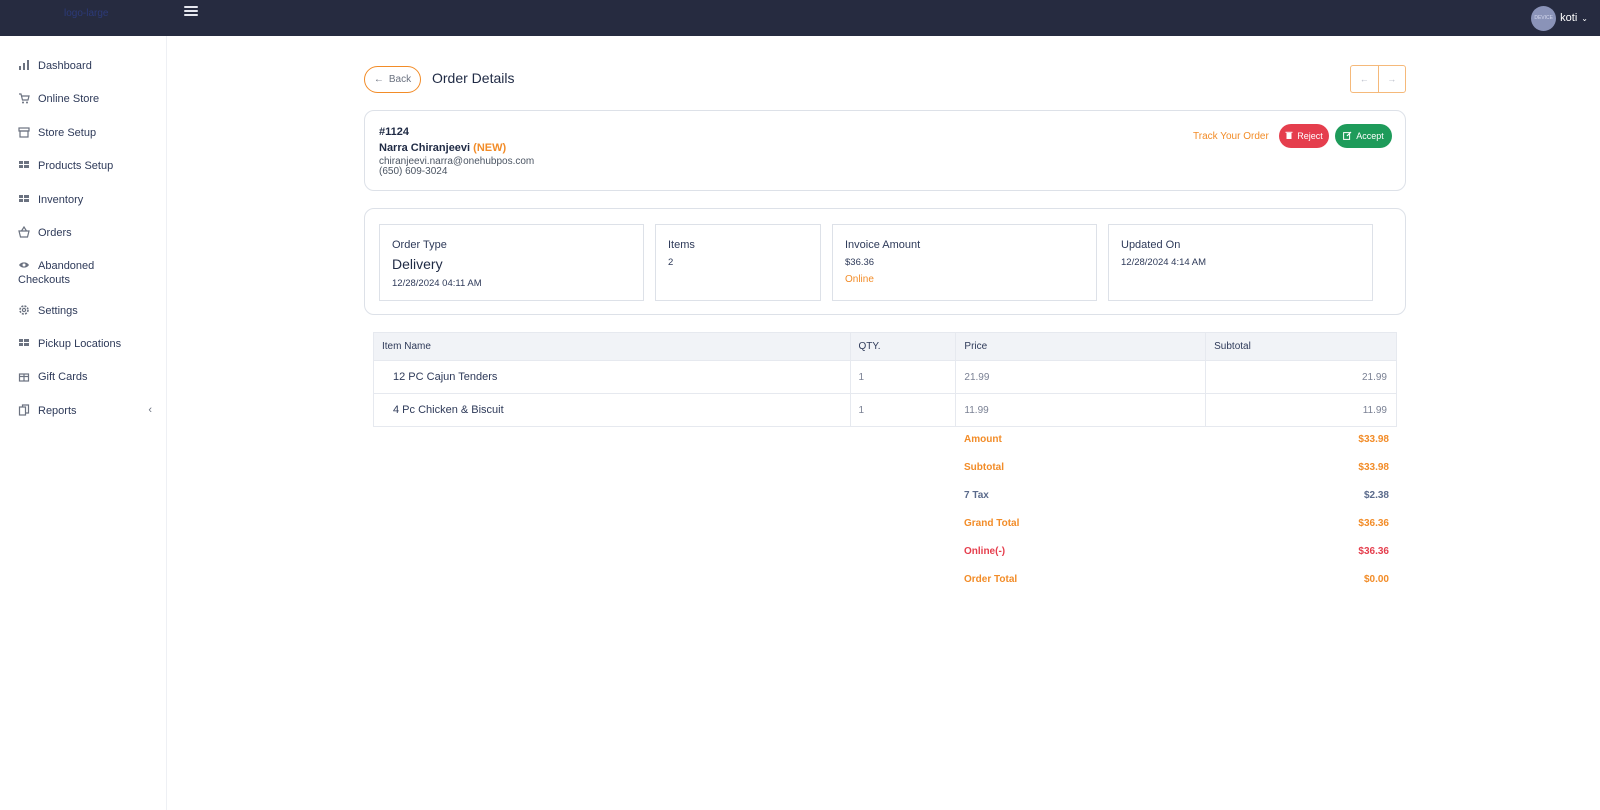 The image size is (1600, 810). What do you see at coordinates (425, 148) in the screenshot?
I see `customer-name: Narra Chiranjeevi` at bounding box center [425, 148].